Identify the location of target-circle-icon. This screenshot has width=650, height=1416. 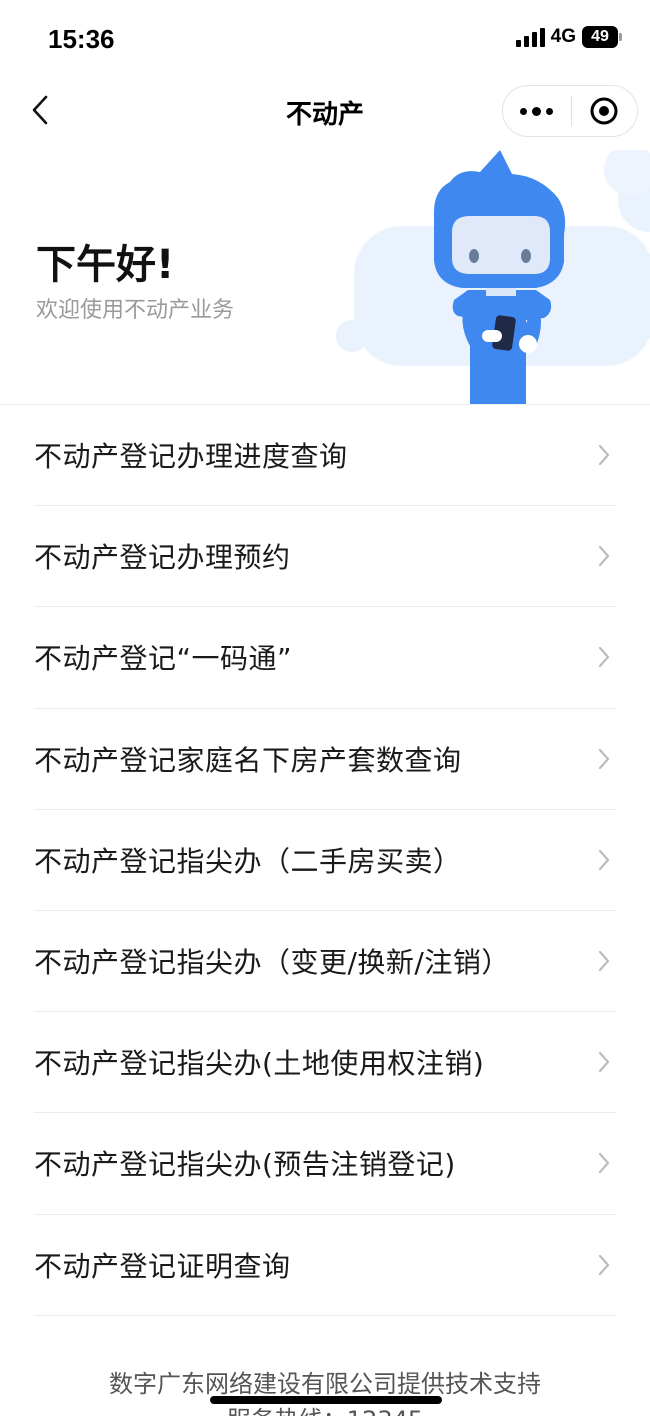
(604, 111).